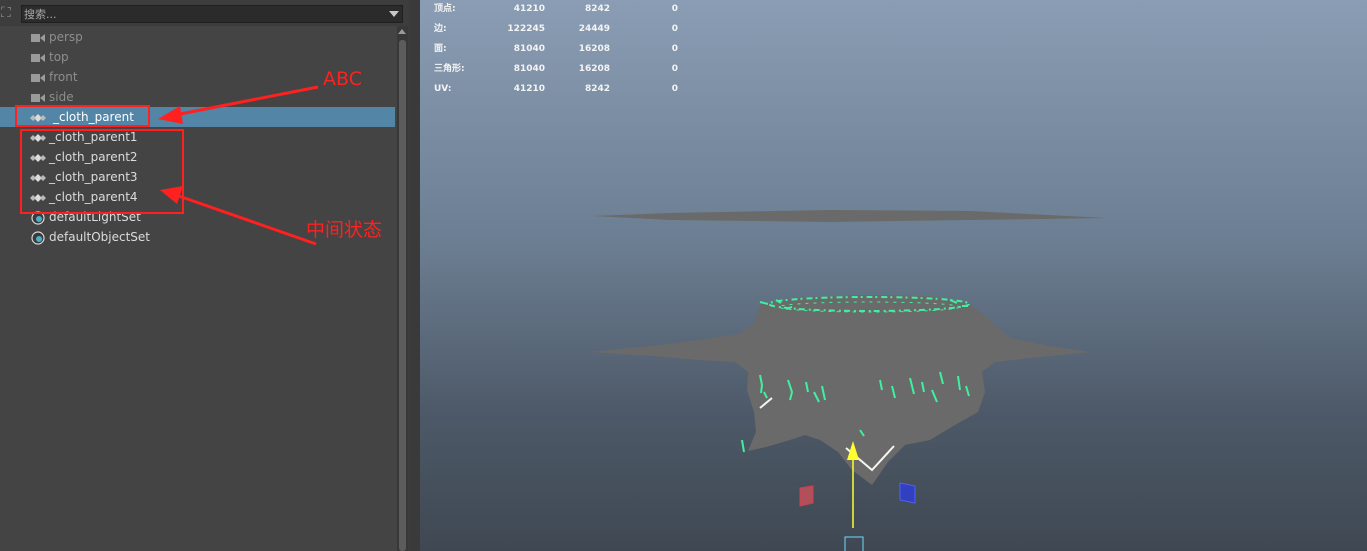  What do you see at coordinates (344, 230) in the screenshot?
I see `annotation-intermediate-state: 中间状态` at bounding box center [344, 230].